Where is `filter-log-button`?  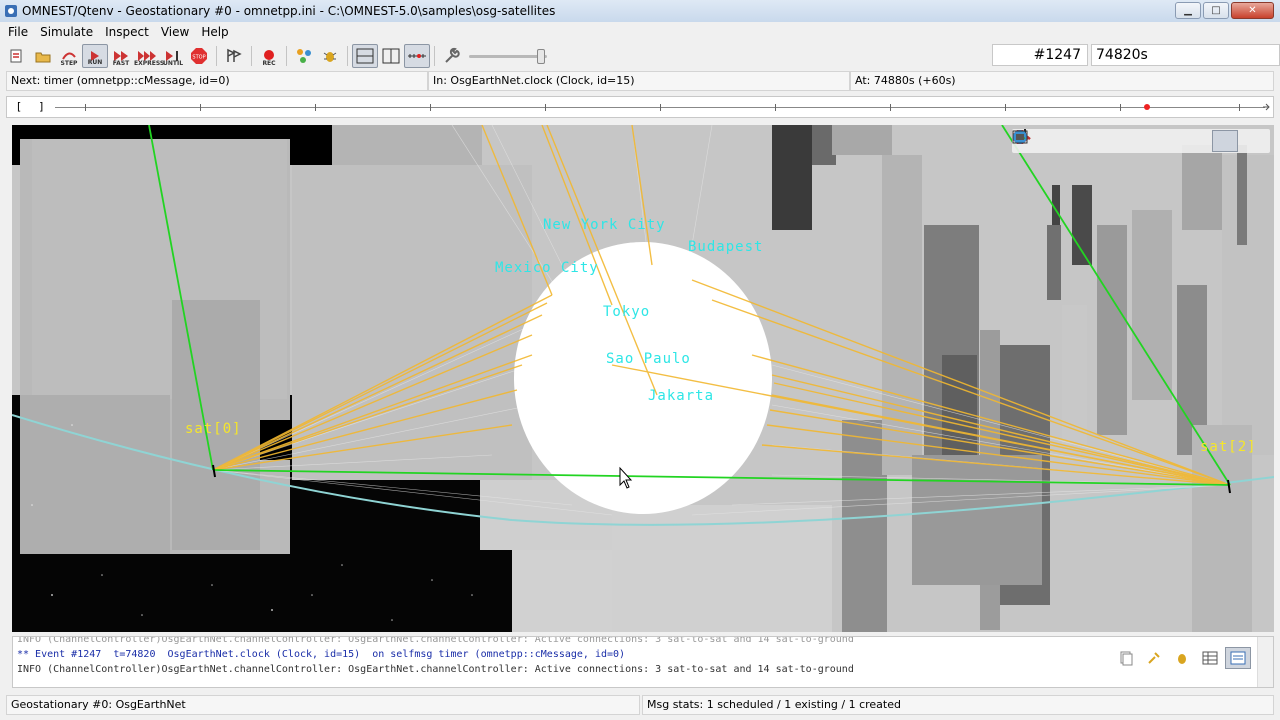
filter-log-button is located at coordinates (1182, 658).